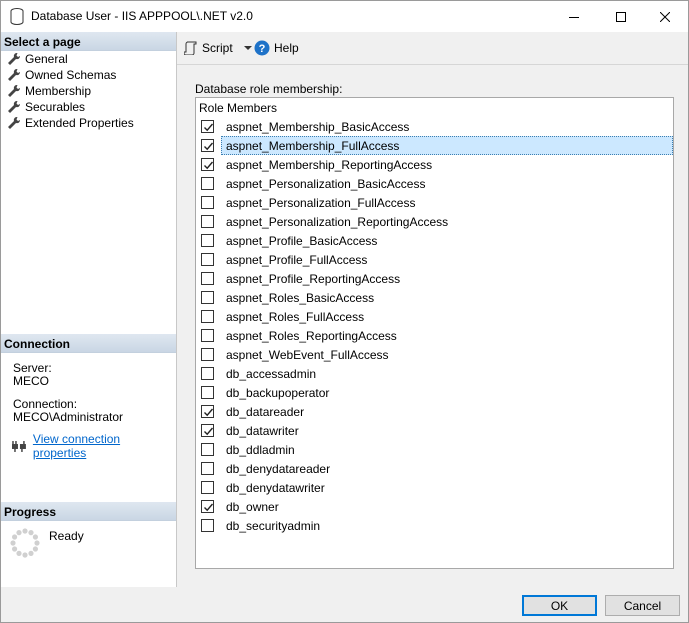 The width and height of the screenshot is (689, 623). What do you see at coordinates (337, 222) in the screenshot?
I see `role-name: aspnet_Personalization_ReportingAccess` at bounding box center [337, 222].